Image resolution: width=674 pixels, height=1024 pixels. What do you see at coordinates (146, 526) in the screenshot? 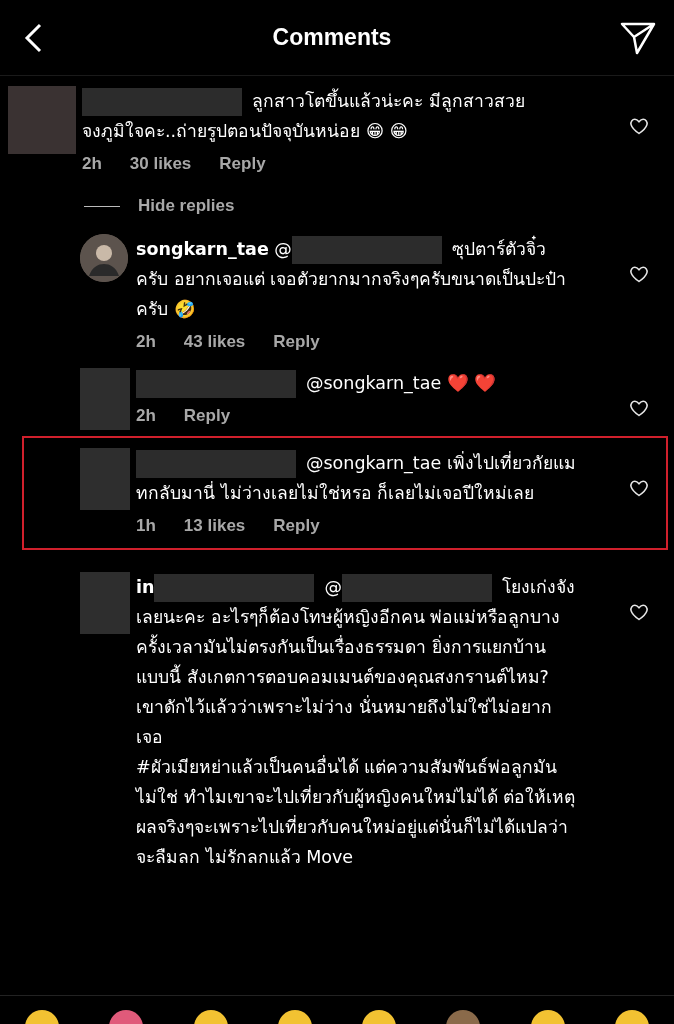
I see `timestamp: 1h` at bounding box center [146, 526].